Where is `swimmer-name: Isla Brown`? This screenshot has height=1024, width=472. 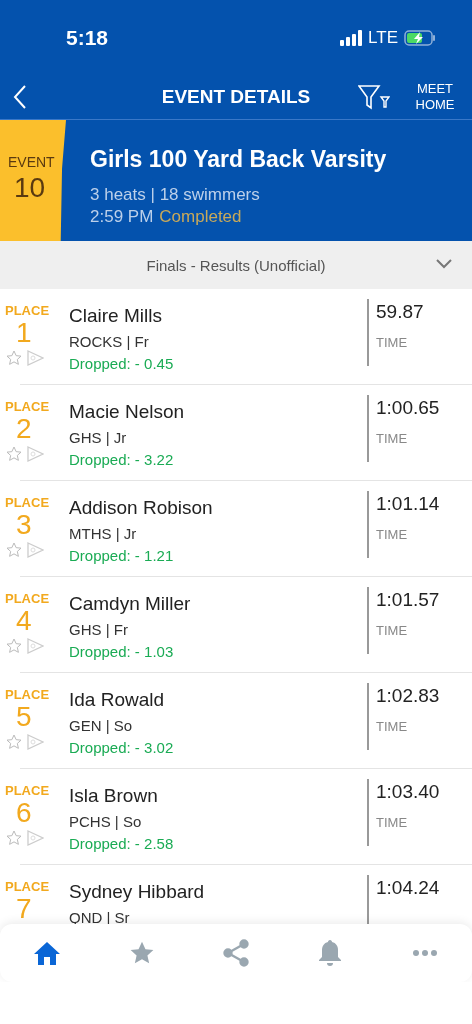
swimmer-name: Isla Brown is located at coordinates (114, 796).